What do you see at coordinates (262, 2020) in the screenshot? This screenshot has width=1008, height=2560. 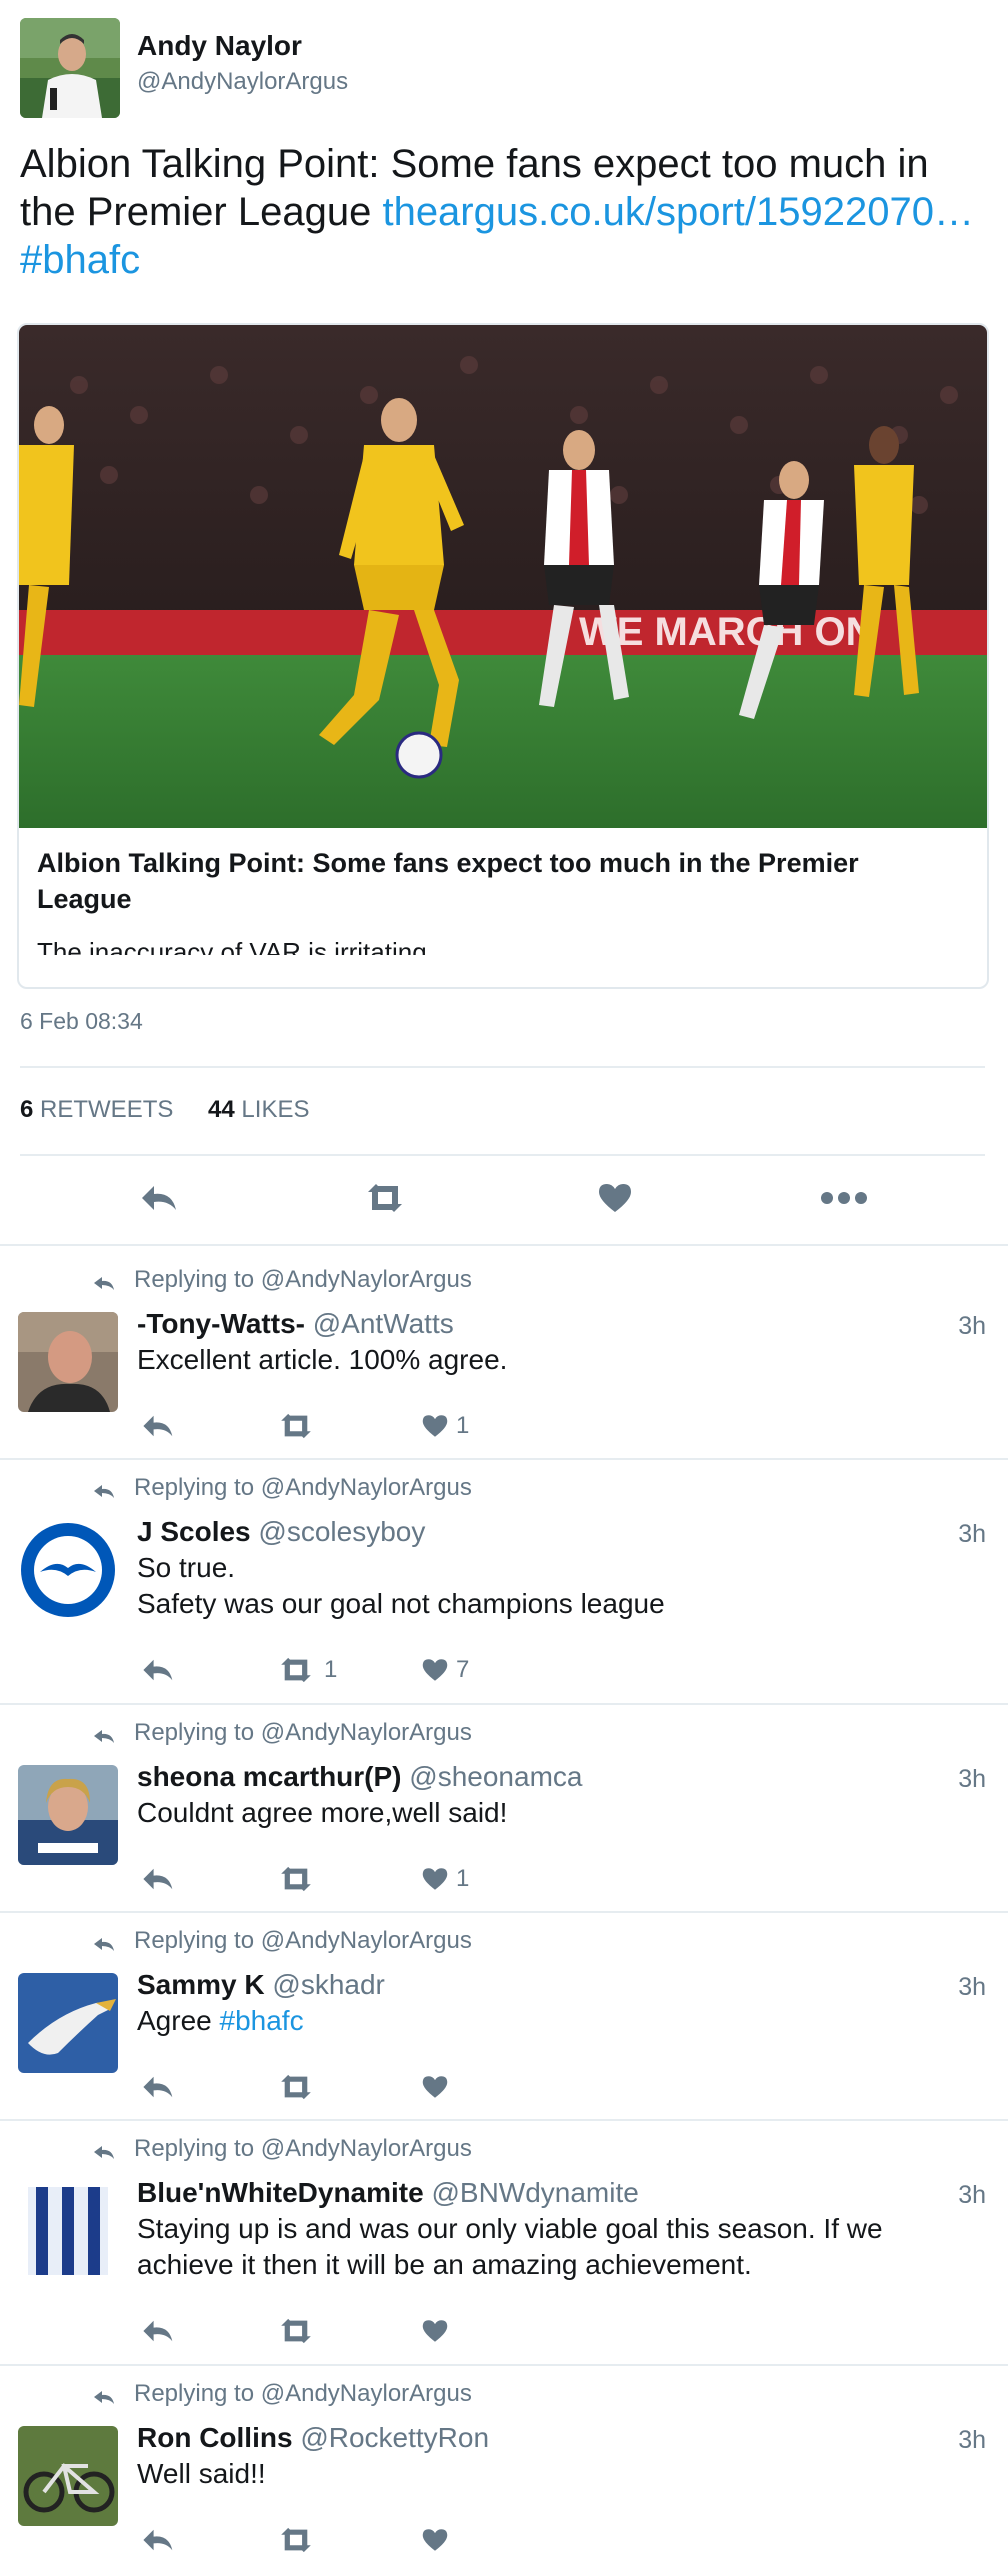 I see `reply-hashtag: #bhafc` at bounding box center [262, 2020].